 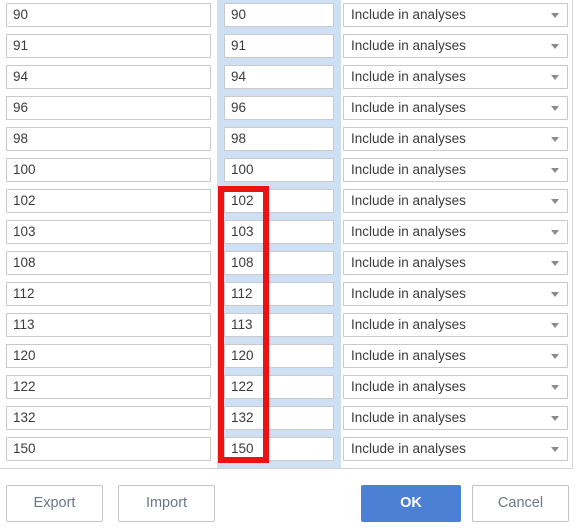 I want to click on cancel-button: Cancel, so click(x=520, y=503).